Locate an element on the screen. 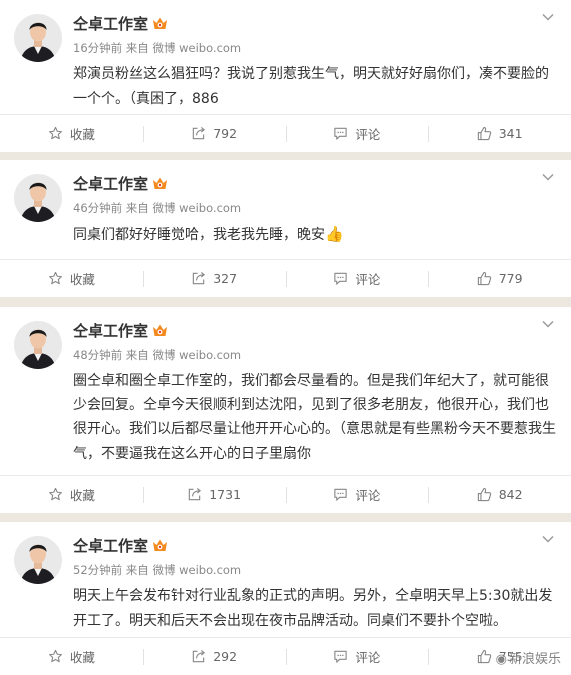 This screenshot has width=571, height=675. like-count: 341 is located at coordinates (510, 133).